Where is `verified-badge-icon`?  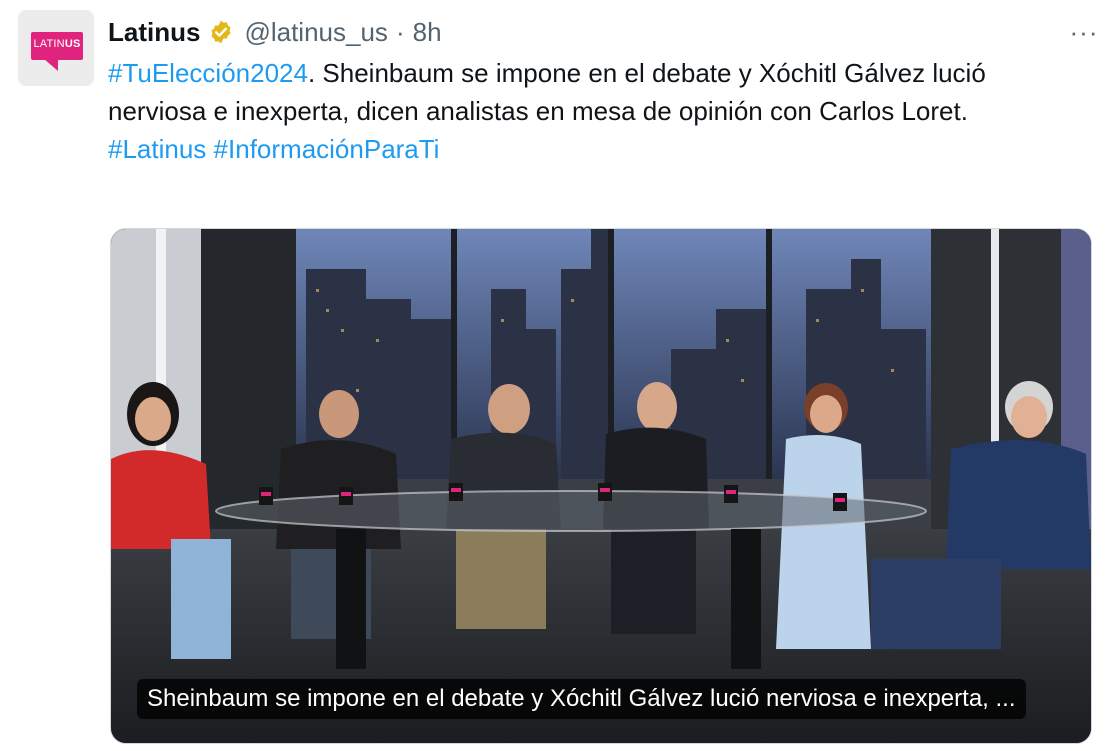 verified-badge-icon is located at coordinates (221, 32).